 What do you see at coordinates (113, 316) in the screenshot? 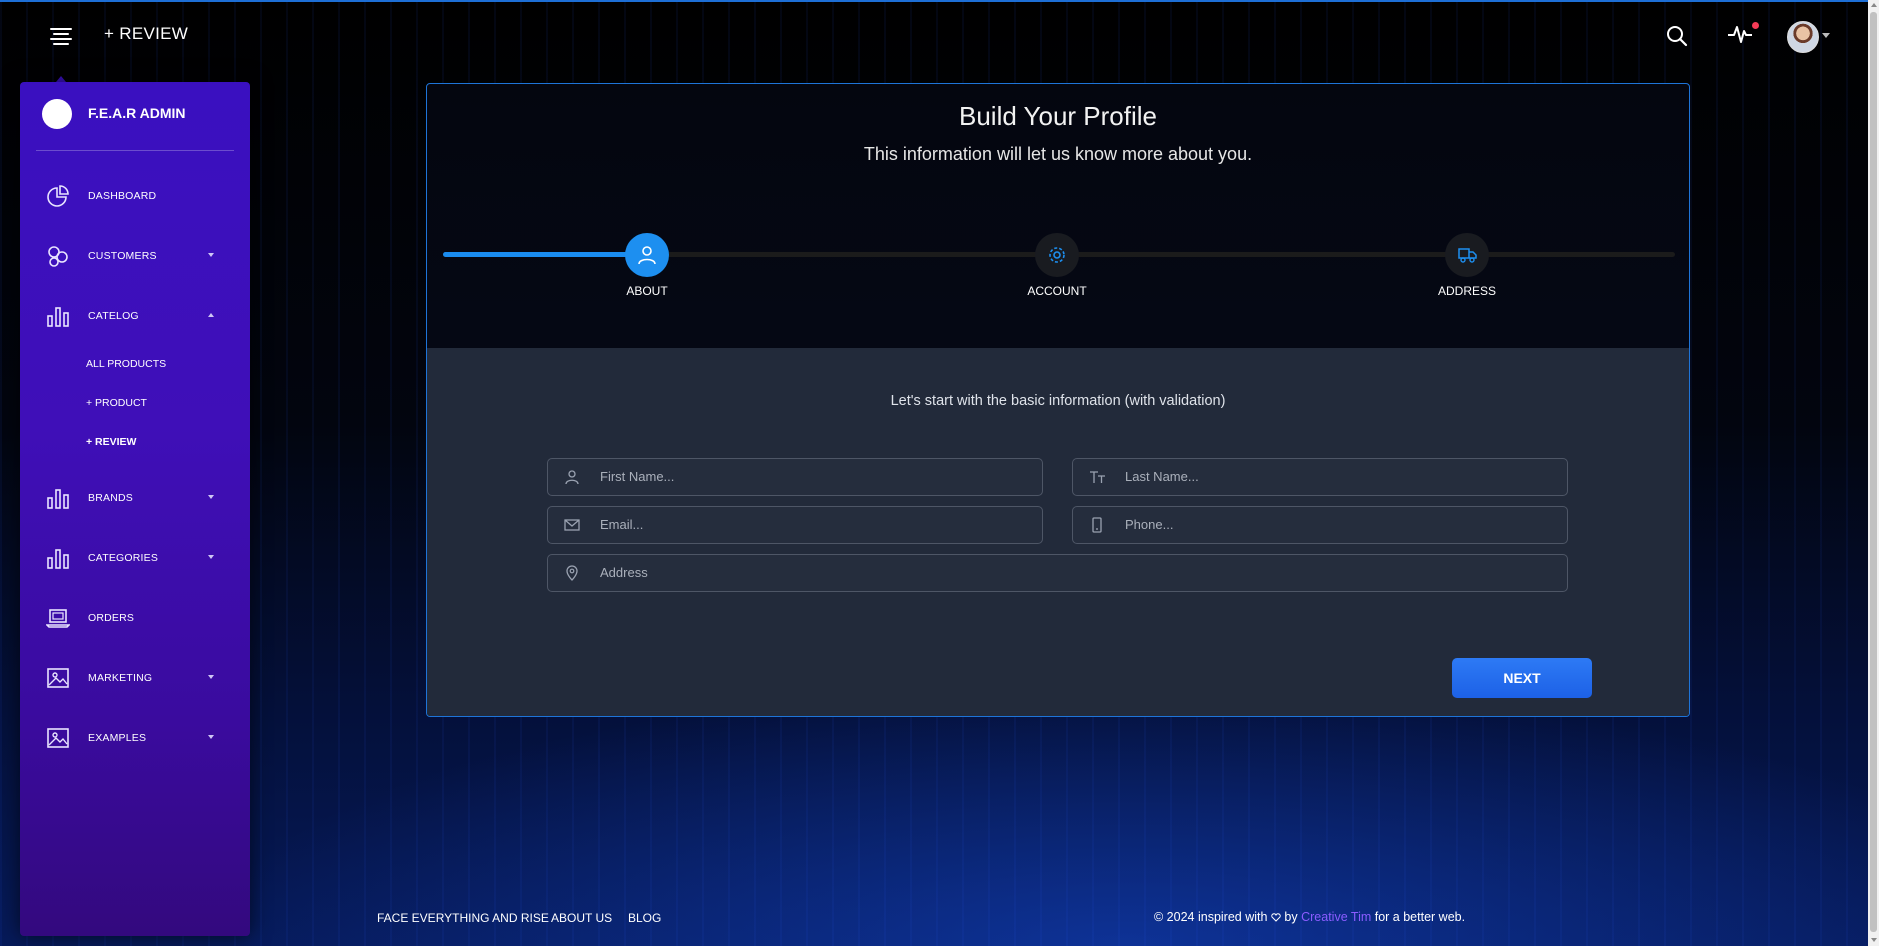
I see `sidebar-item-label: CATELOG` at bounding box center [113, 316].